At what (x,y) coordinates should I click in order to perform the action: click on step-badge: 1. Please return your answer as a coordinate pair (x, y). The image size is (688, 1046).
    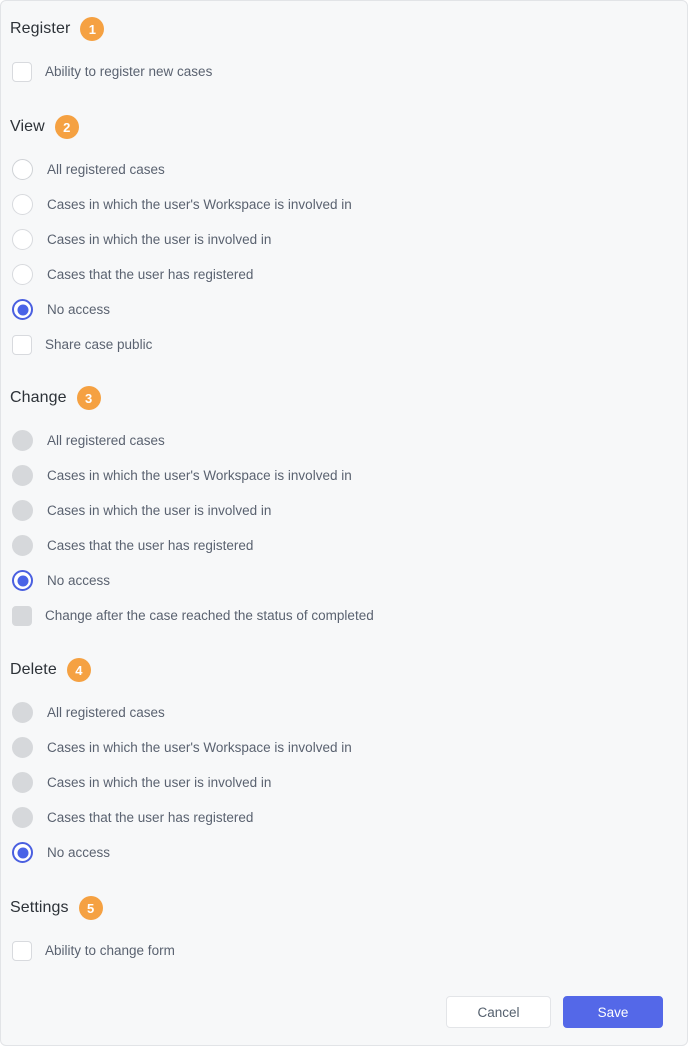
    Looking at the image, I should click on (92, 29).